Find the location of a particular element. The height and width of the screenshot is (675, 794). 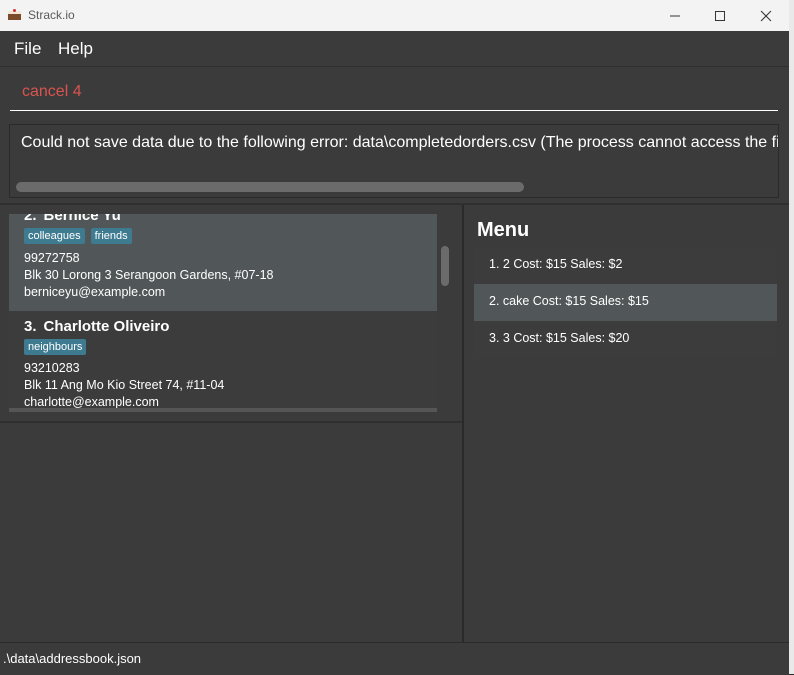

person-name: 2. Bernice Yu is located at coordinates (72, 219).